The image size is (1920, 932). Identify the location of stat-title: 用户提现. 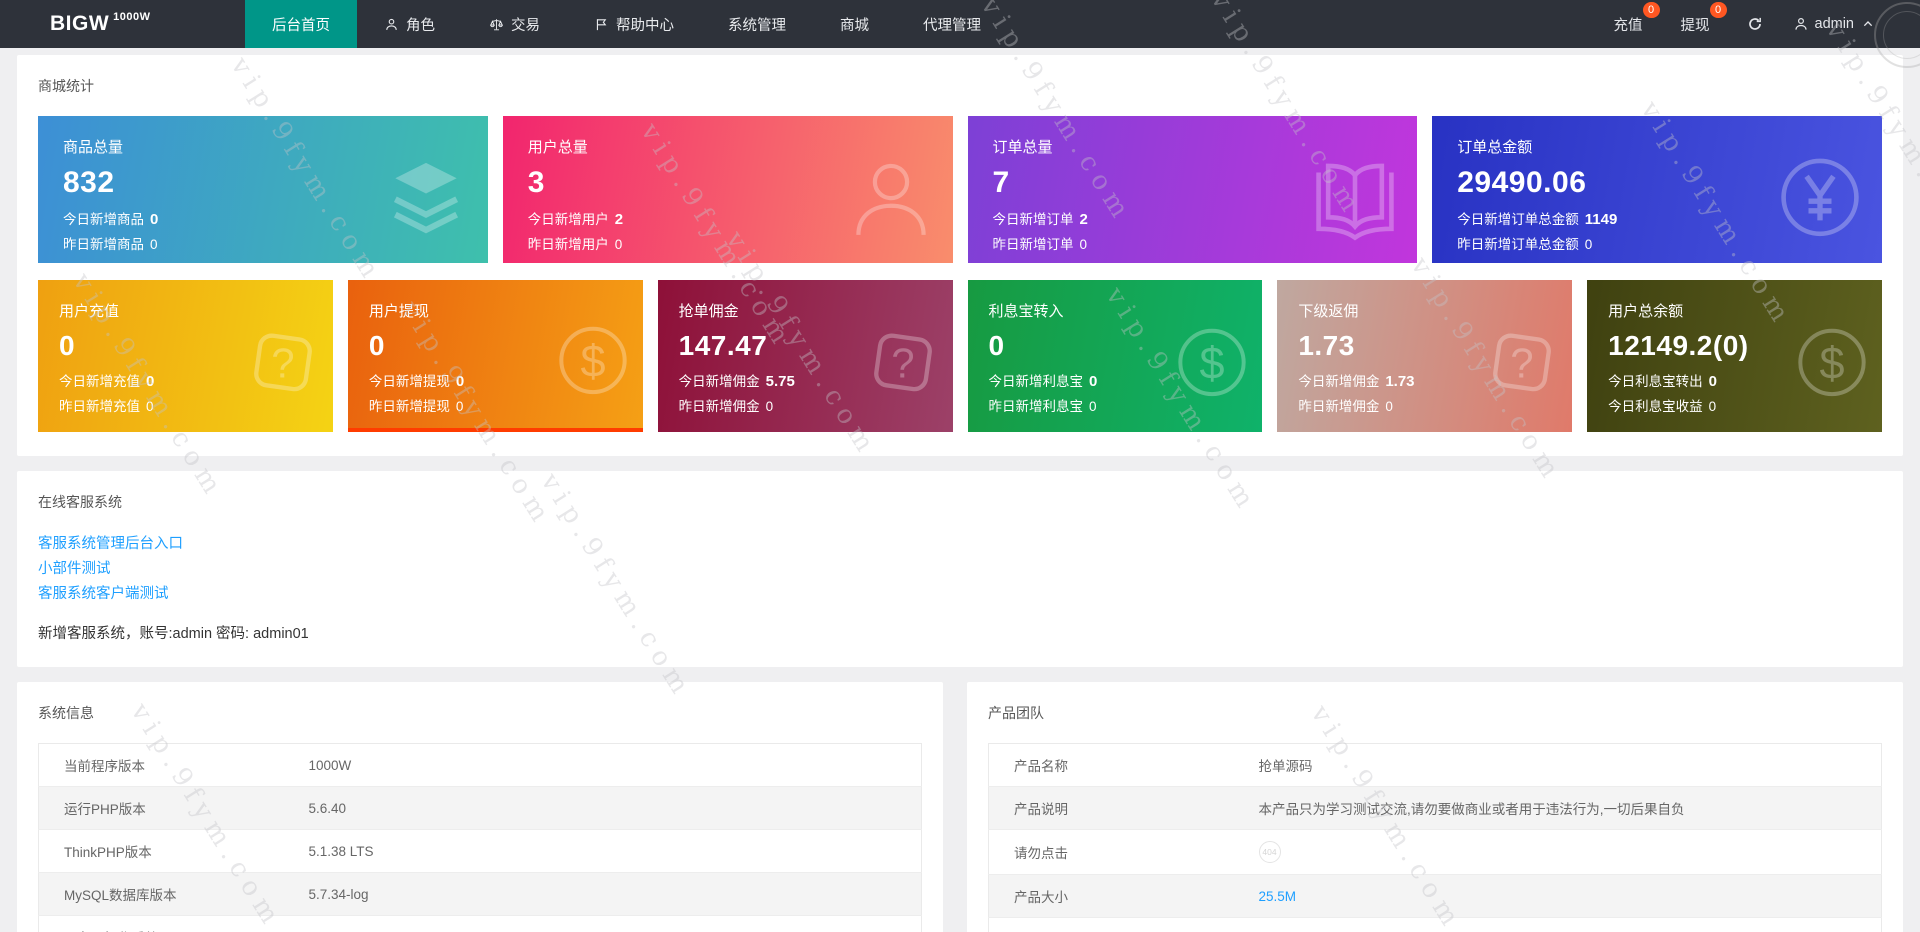
(398, 311).